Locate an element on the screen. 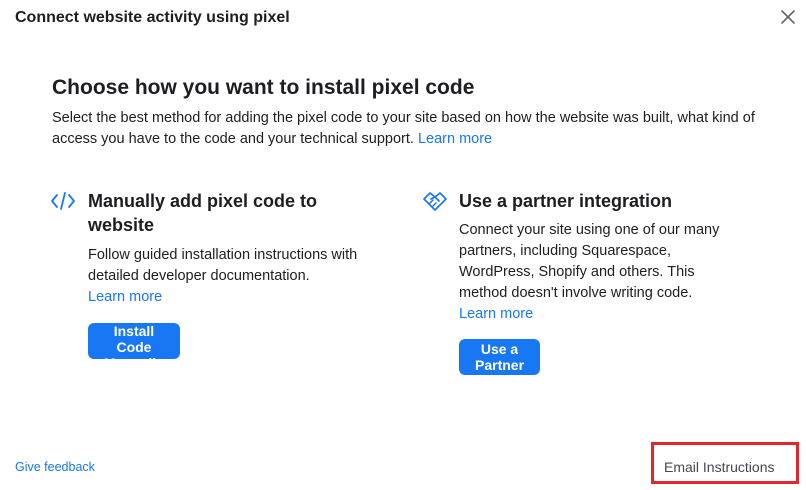 This screenshot has height=490, width=806. close-button is located at coordinates (788, 17).